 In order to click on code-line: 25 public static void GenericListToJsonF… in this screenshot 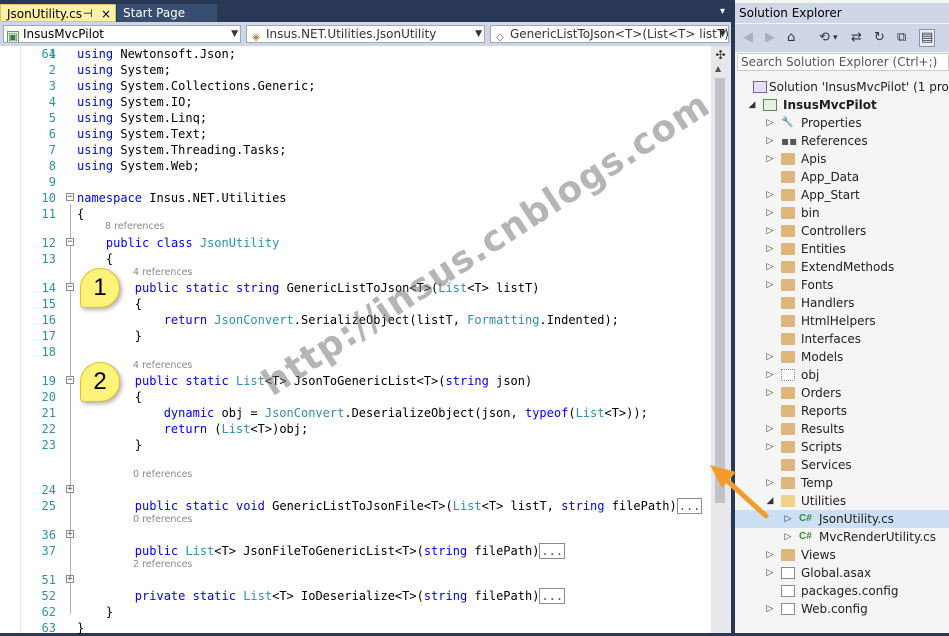, I will do `click(351, 506)`.